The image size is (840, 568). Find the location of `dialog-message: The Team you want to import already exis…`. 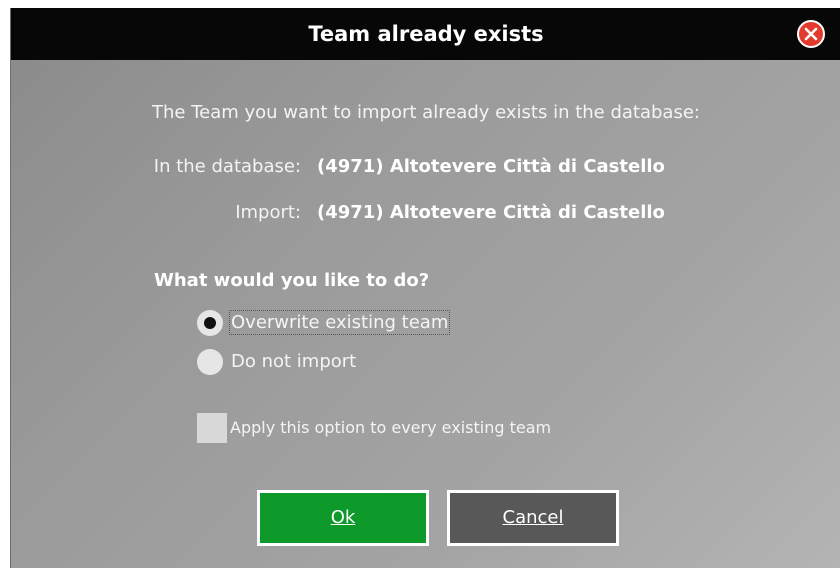

dialog-message: The Team you want to import already exis… is located at coordinates (426, 112).